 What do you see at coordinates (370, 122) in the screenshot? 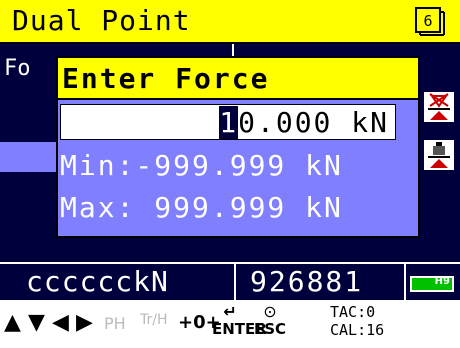
I see `force-value-unit: kN` at bounding box center [370, 122].